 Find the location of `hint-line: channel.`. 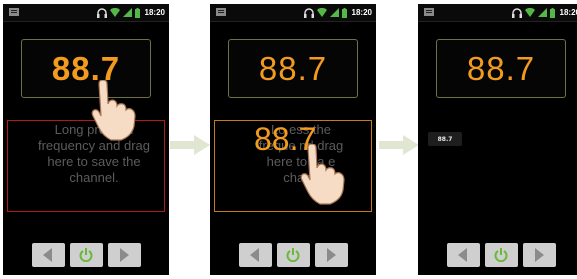

hint-line: channel. is located at coordinates (94, 177).